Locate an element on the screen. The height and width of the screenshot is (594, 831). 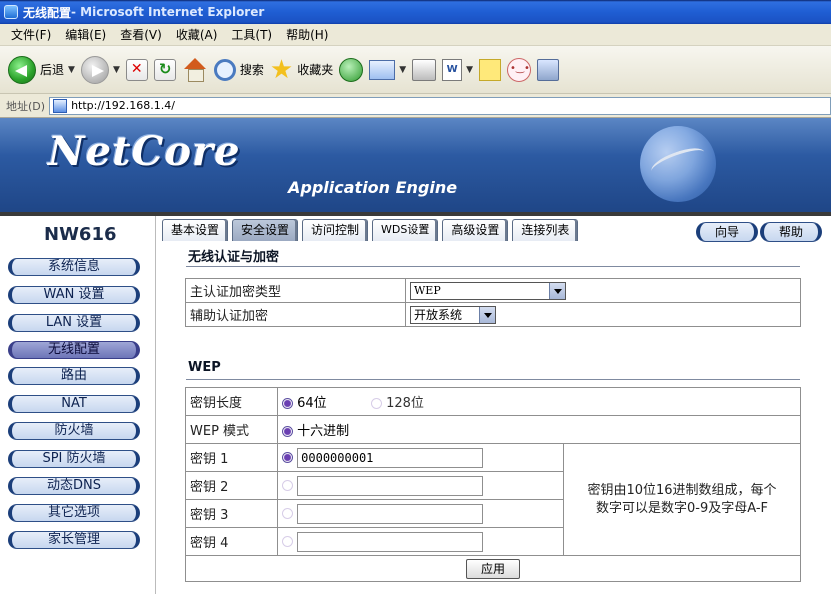
menu-favorites: 收藏(A) is located at coordinates (197, 34).